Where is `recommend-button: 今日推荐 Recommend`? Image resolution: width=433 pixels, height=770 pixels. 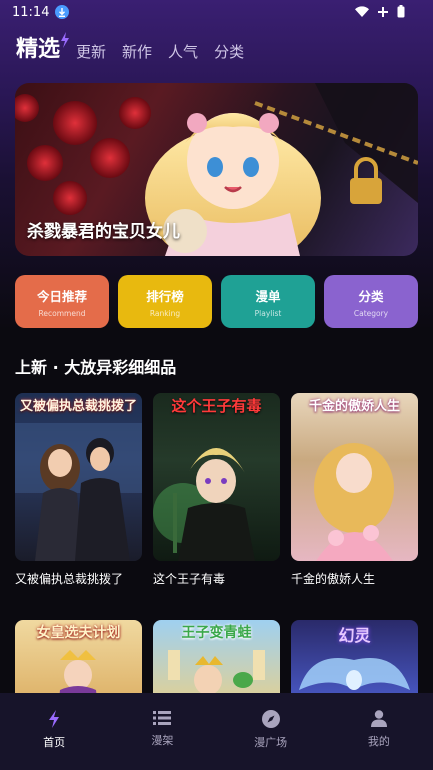 recommend-button: 今日推荐 Recommend is located at coordinates (62, 301).